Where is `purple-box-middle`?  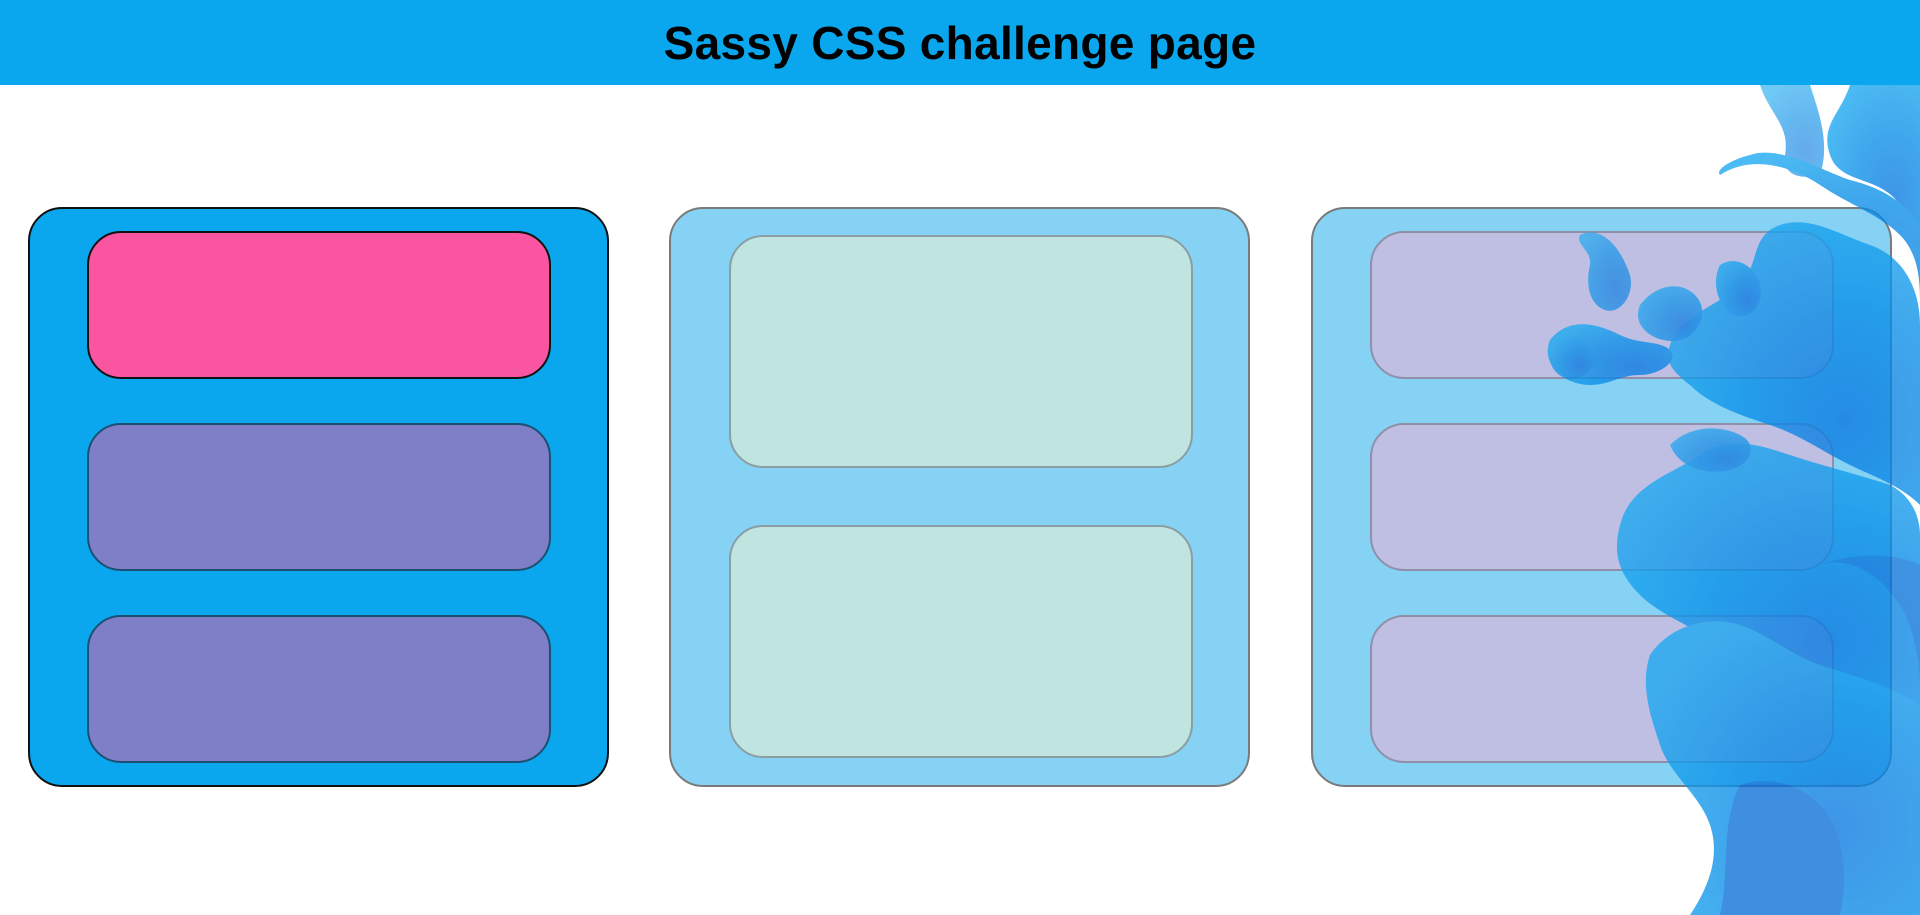 purple-box-middle is located at coordinates (319, 497).